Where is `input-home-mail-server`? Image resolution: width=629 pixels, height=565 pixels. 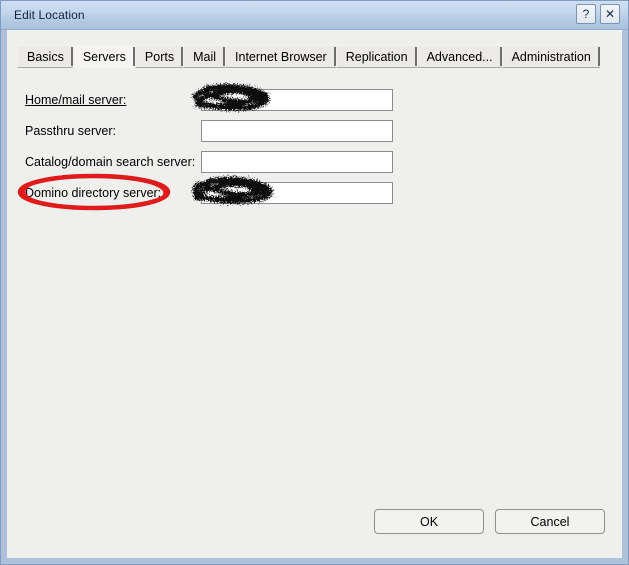
input-home-mail-server is located at coordinates (297, 100).